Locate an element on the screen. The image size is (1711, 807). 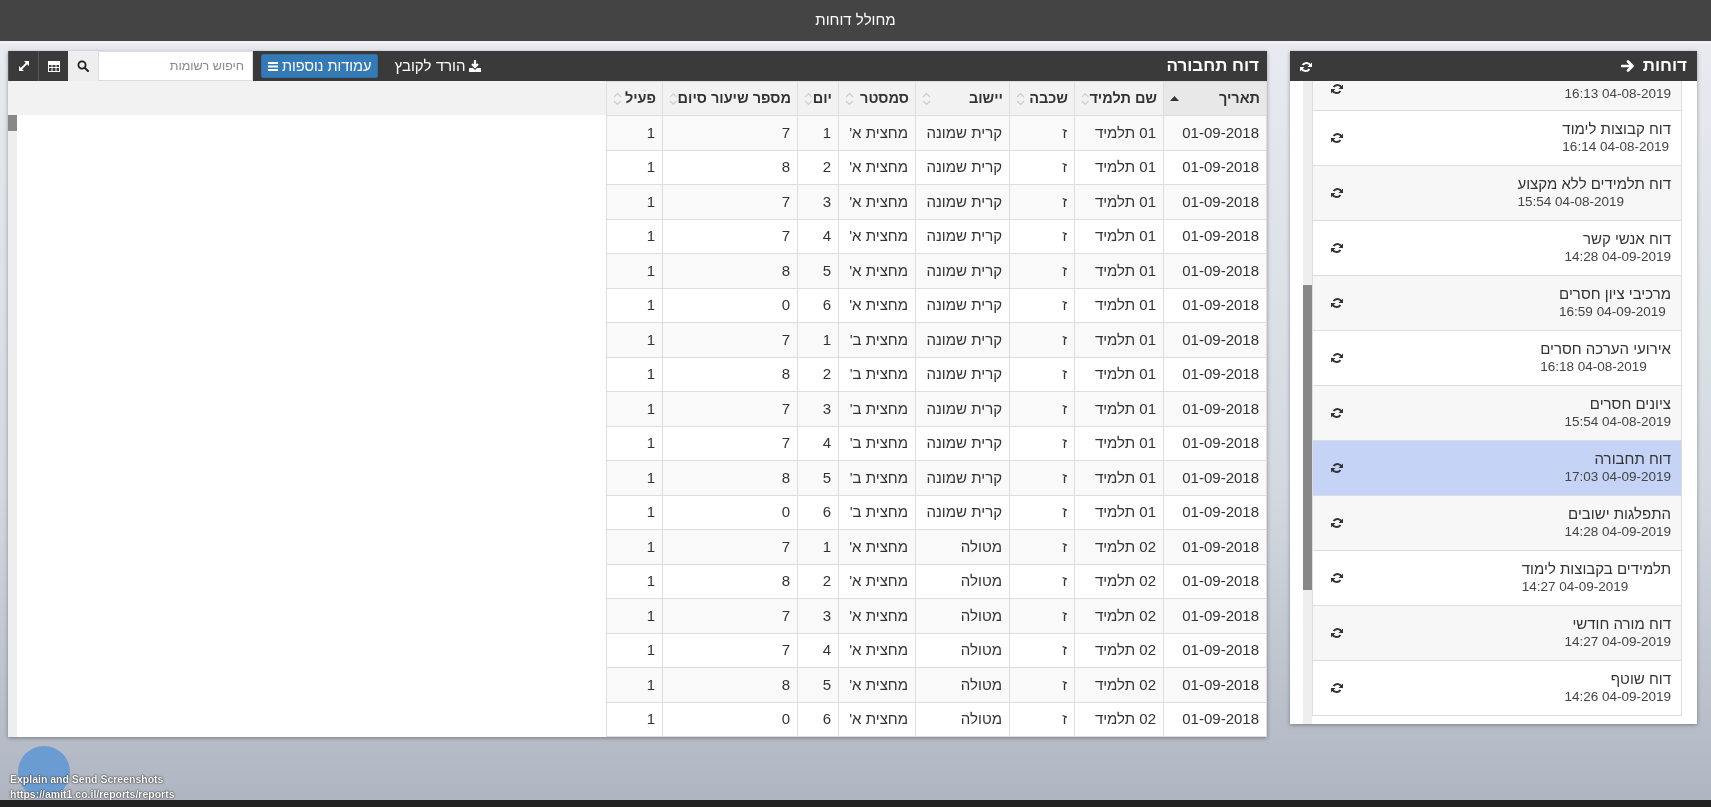
report-timestamp: 15:54 04-08-2019 is located at coordinates (1617, 422).